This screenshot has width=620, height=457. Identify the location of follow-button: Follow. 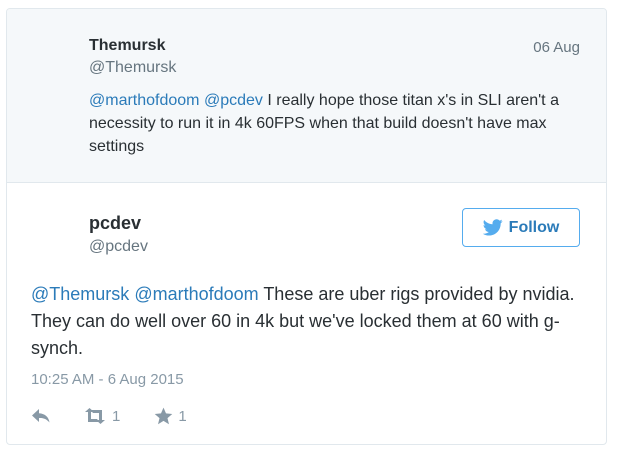
(521, 227).